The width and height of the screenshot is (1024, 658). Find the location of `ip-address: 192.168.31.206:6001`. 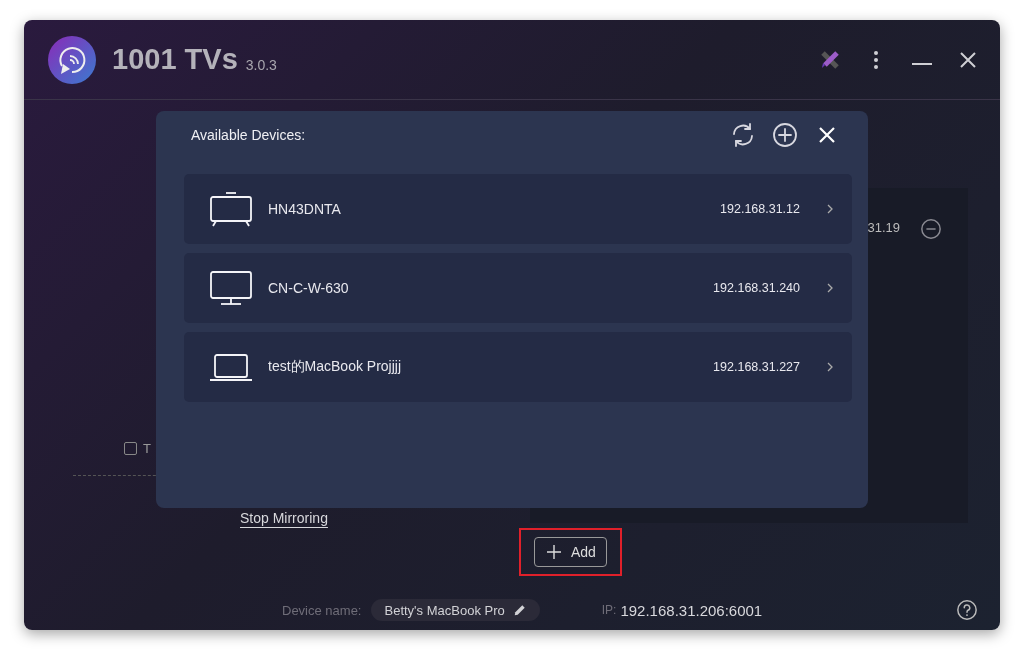

ip-address: 192.168.31.206:6001 is located at coordinates (691, 610).